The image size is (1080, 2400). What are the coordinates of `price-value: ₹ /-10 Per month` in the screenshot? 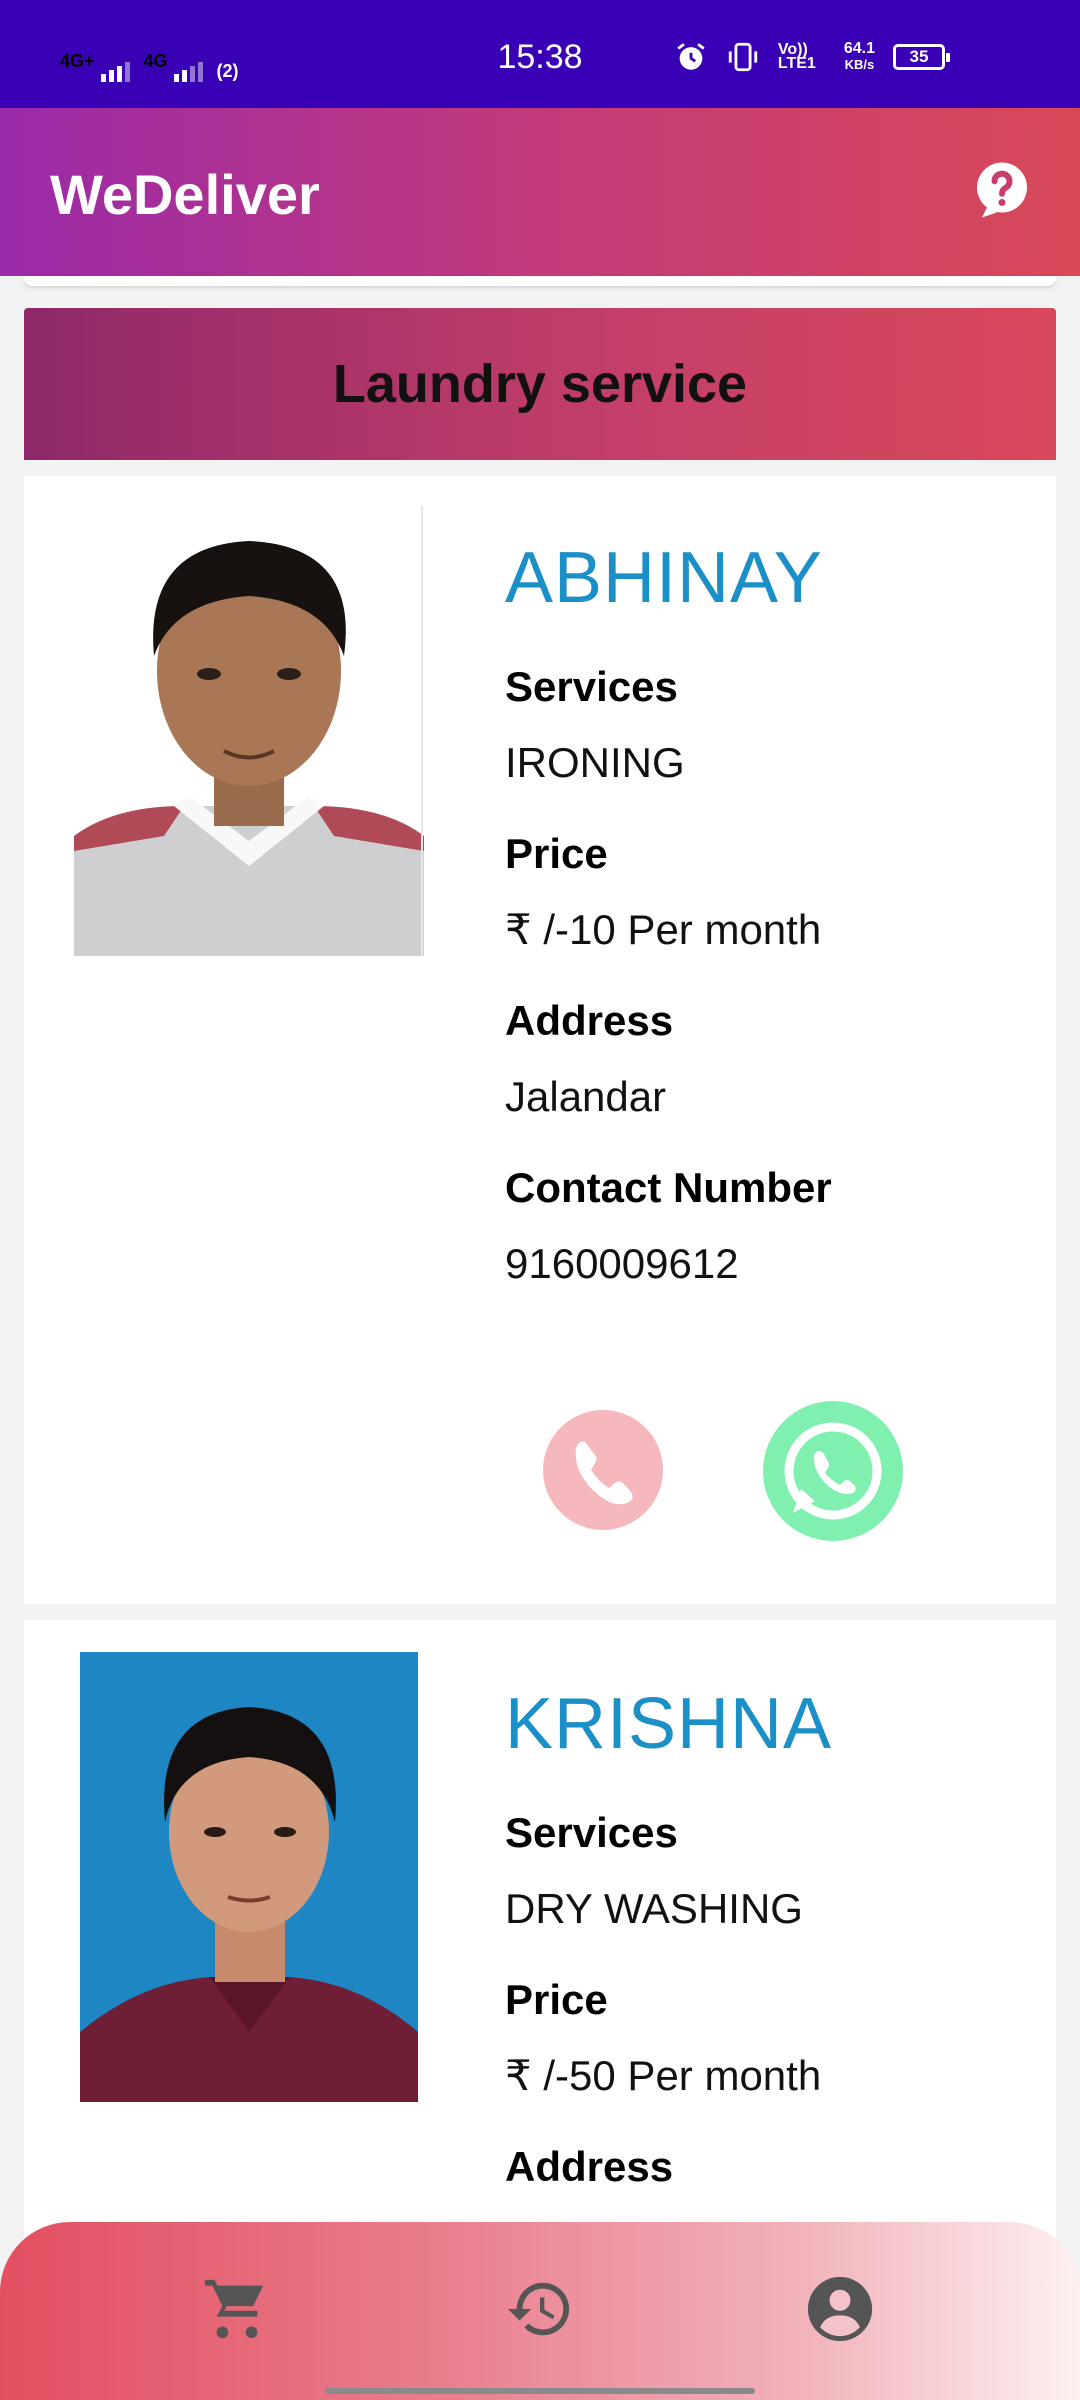 It's located at (663, 929).